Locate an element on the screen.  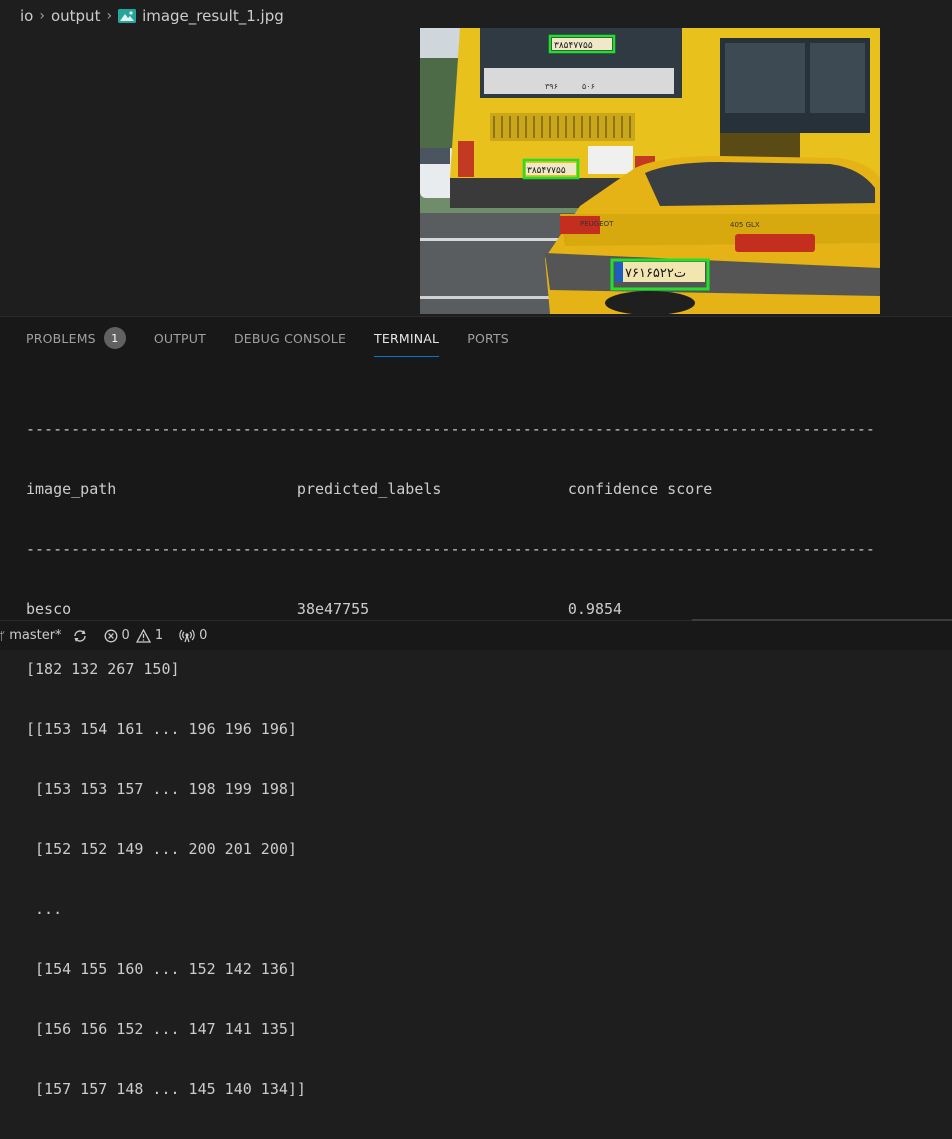
svg-text: PEUGEOT is located at coordinates (597, 224).